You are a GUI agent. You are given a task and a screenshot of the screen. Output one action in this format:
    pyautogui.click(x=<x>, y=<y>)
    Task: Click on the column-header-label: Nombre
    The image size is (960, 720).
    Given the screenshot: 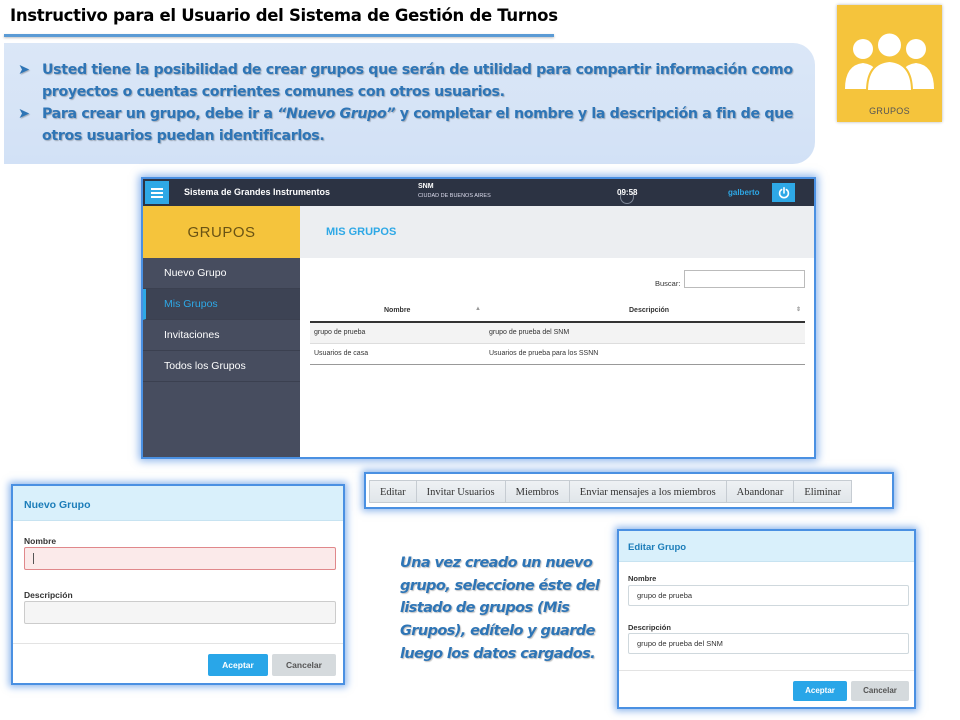 What is the action you would take?
    pyautogui.click(x=397, y=310)
    